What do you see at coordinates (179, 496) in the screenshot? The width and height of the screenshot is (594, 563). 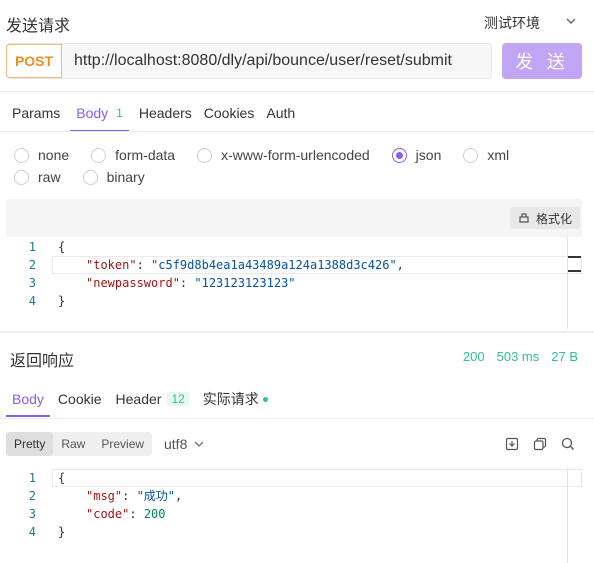 I see `json-punct: ,` at bounding box center [179, 496].